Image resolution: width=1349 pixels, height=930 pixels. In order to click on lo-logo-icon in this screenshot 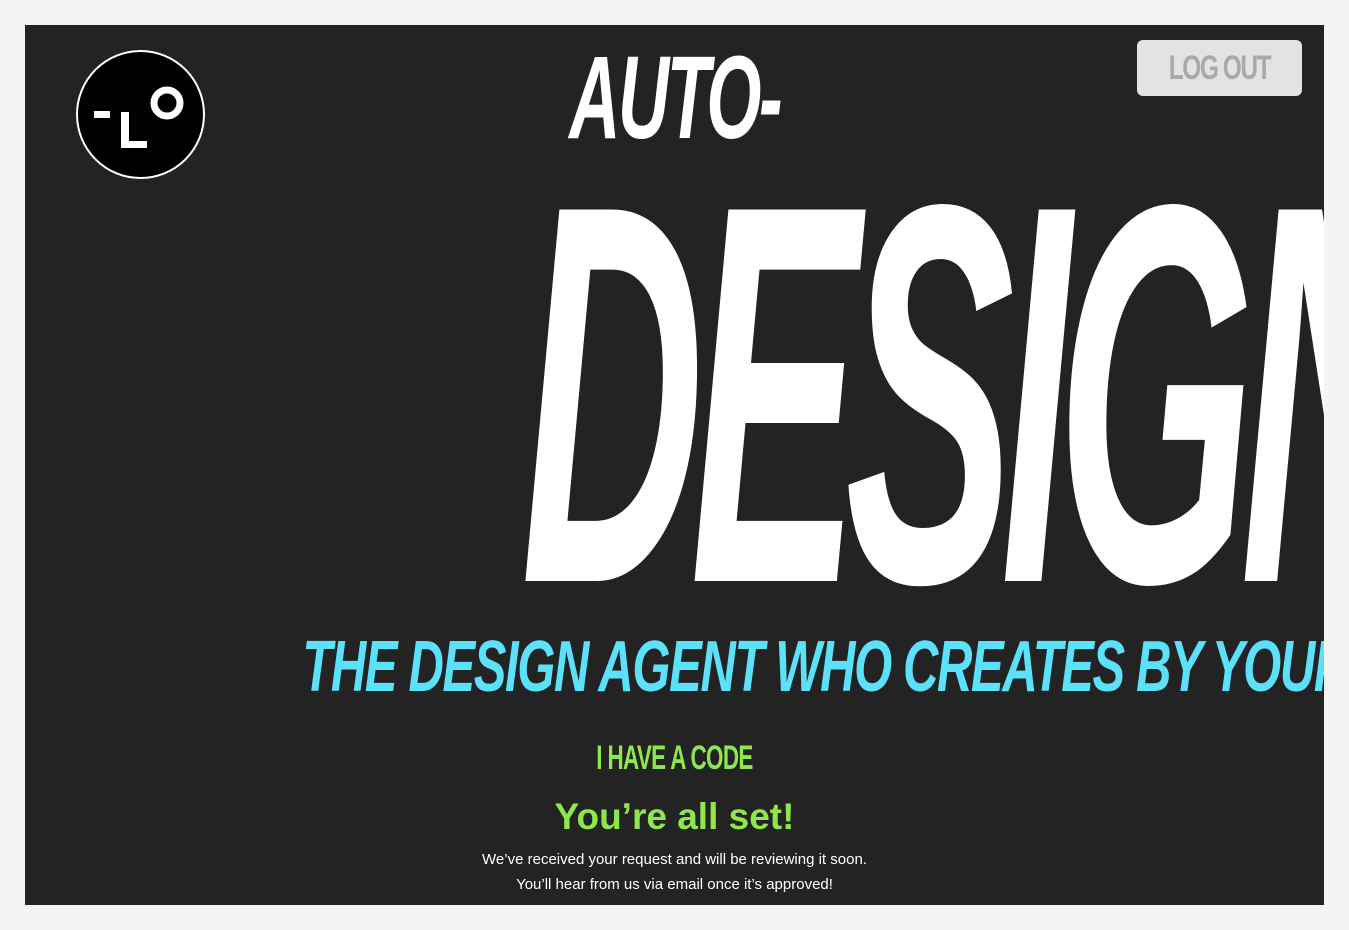, I will do `click(140, 114)`.